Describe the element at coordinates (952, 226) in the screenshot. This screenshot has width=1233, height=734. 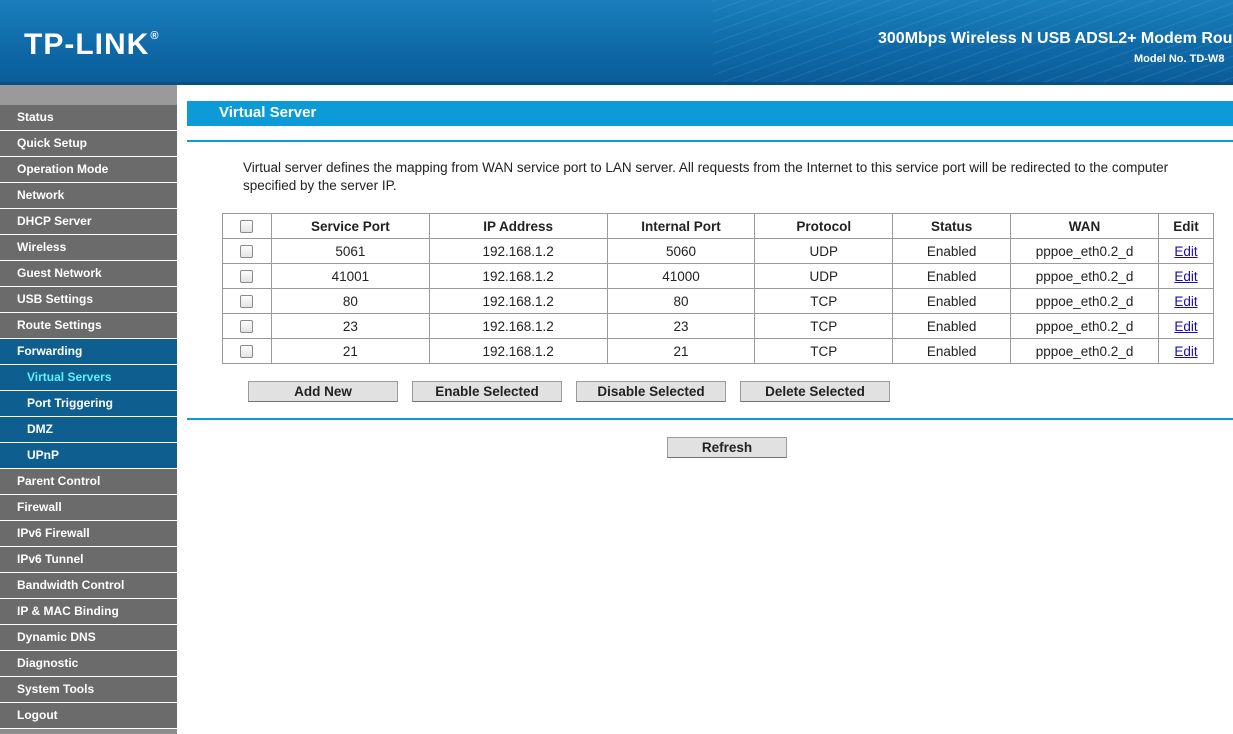
I see `column-header: Status` at that location.